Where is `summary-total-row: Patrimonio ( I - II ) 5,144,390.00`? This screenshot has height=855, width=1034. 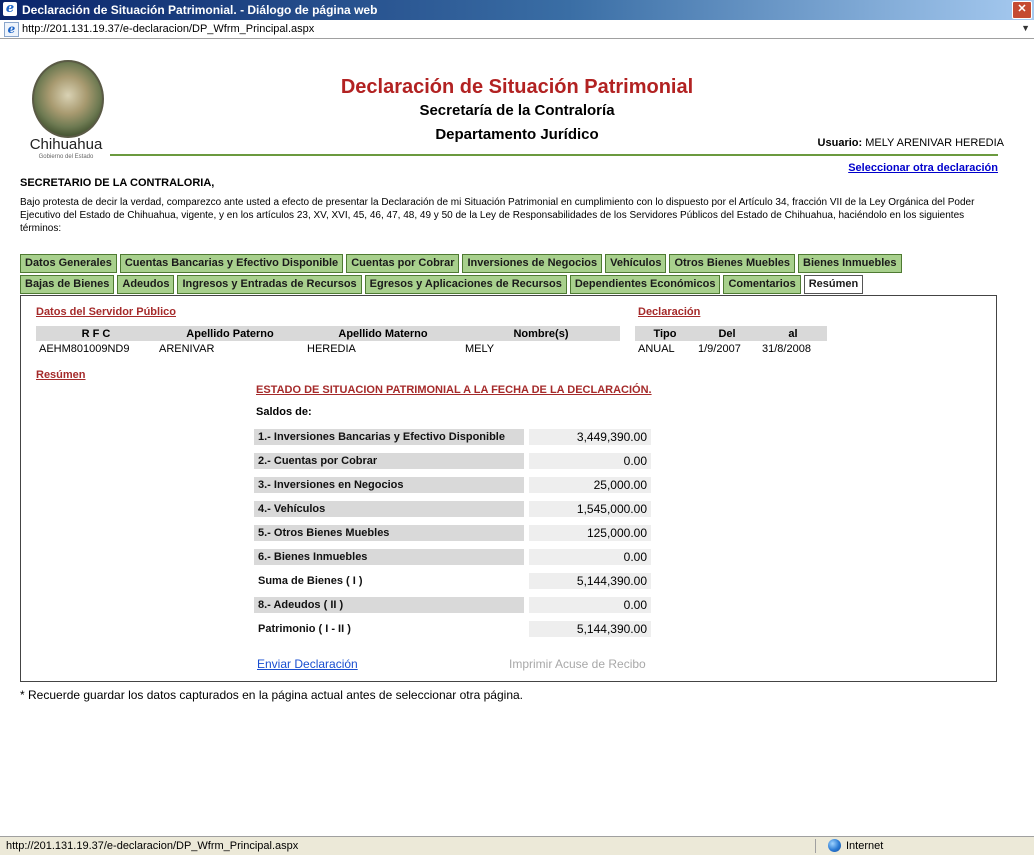
summary-total-row: Patrimonio ( I - II ) 5,144,390.00 is located at coordinates (454, 629).